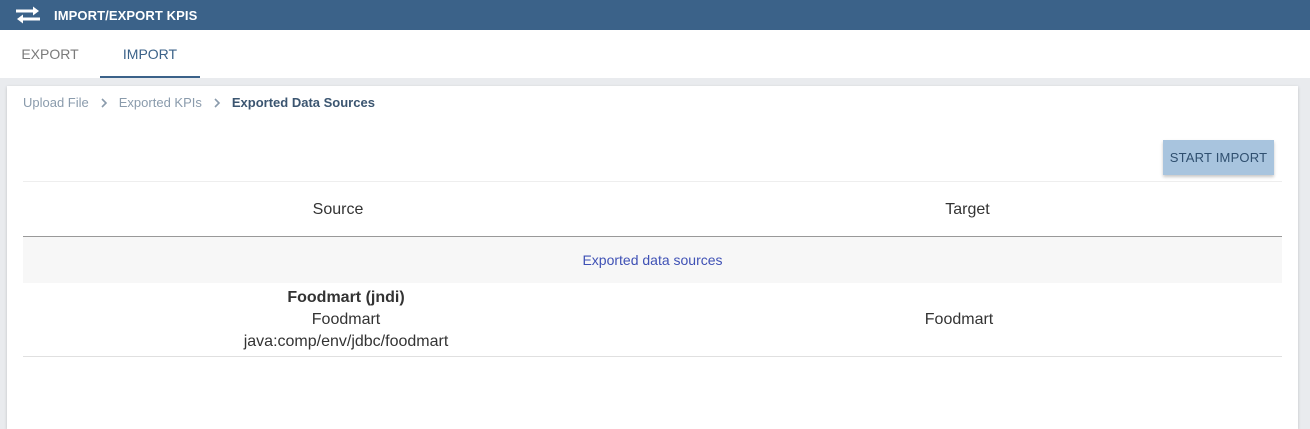 This screenshot has height=429, width=1310. What do you see at coordinates (126, 15) in the screenshot?
I see `page-title: IMPORT/EXPORT KPIS` at bounding box center [126, 15].